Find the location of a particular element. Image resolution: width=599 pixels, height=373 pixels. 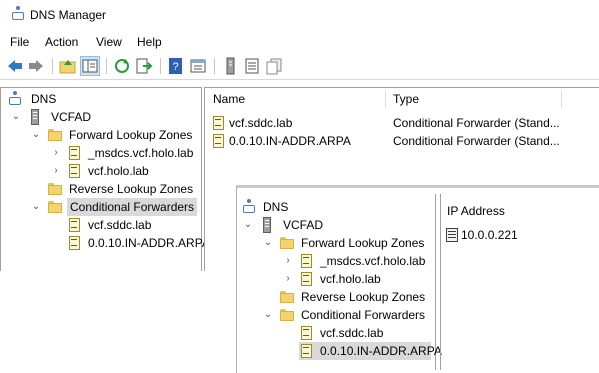

list-cell-name: 0.0.10.IN-ADDR.ARPA is located at coordinates (290, 141).